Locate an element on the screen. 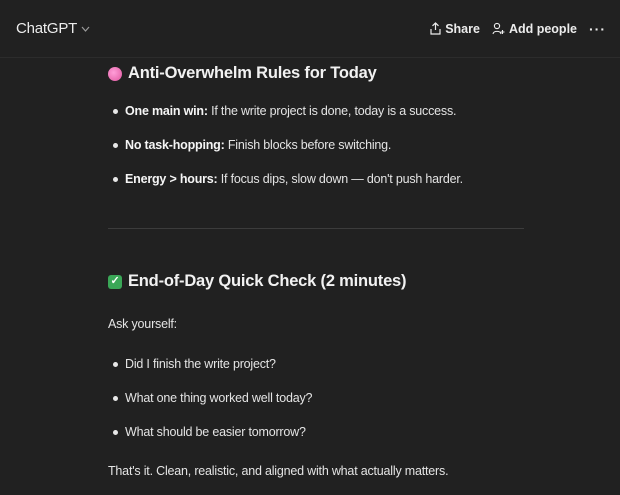  section-heading-quick-check: ✓ End-of-Day Quick Check (2 minutes) is located at coordinates (257, 281).